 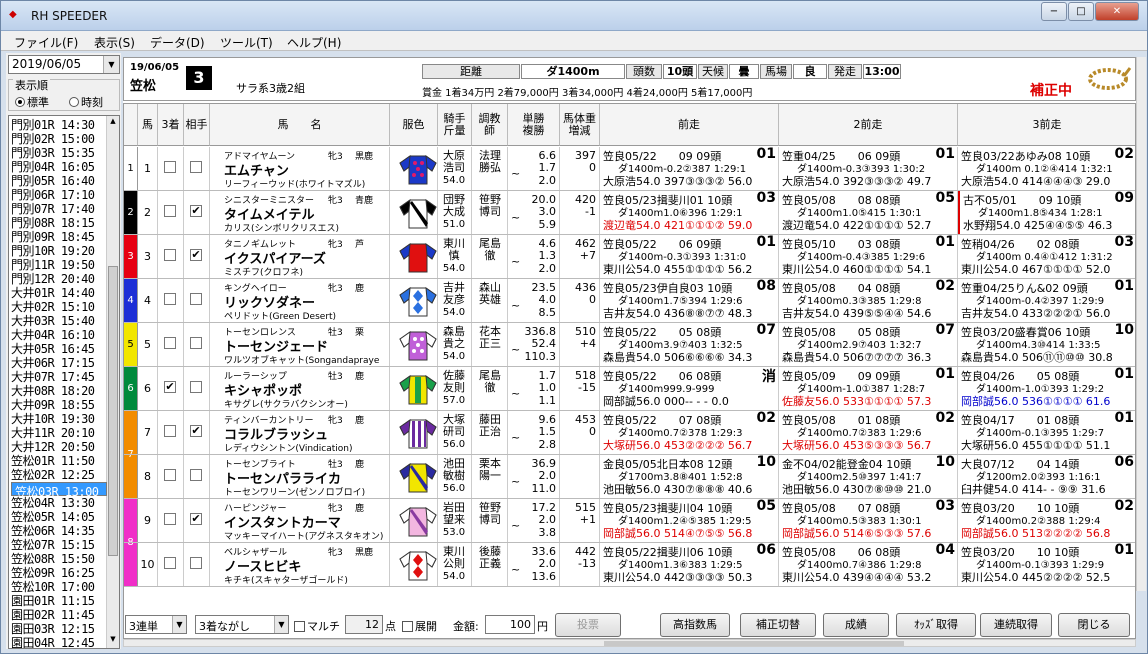 What do you see at coordinates (46, 42) in the screenshot?
I see `menu-file: ファイル(F)` at bounding box center [46, 42].